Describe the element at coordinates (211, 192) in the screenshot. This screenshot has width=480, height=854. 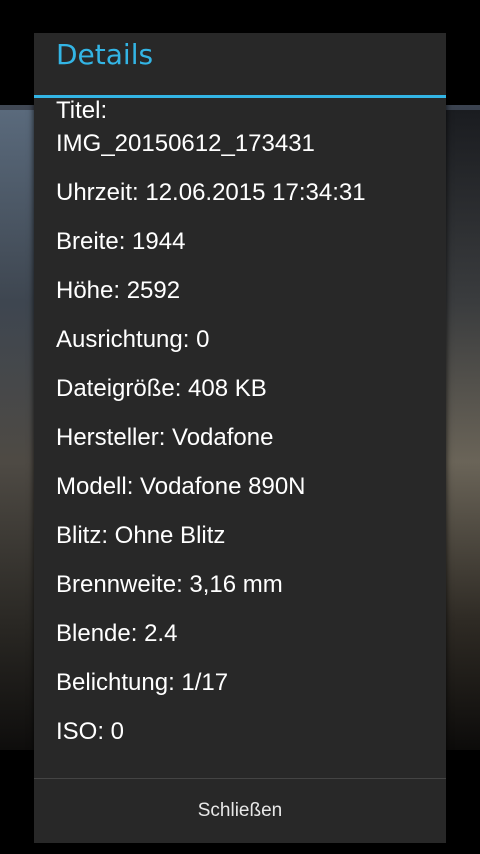
I see `detail-time: Uhrzeit: 12.06.2015 17:34:31` at that location.